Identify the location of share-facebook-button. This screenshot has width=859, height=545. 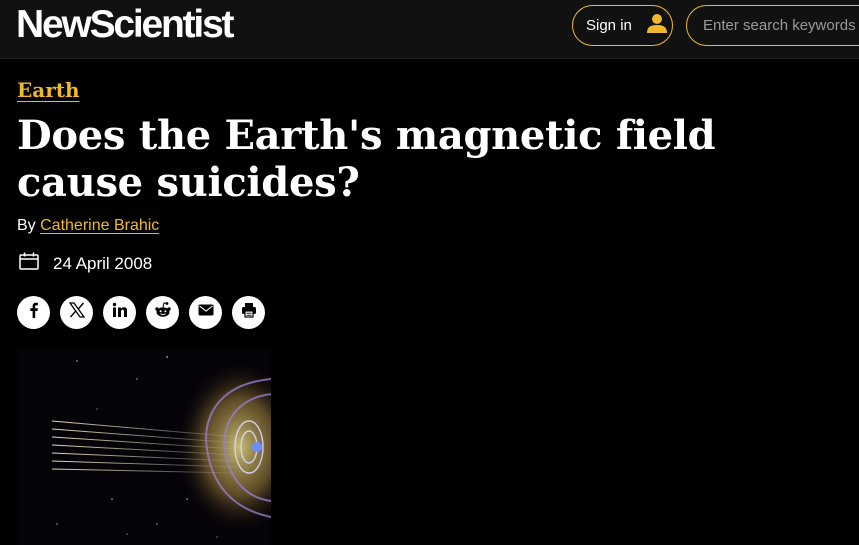
(33, 312).